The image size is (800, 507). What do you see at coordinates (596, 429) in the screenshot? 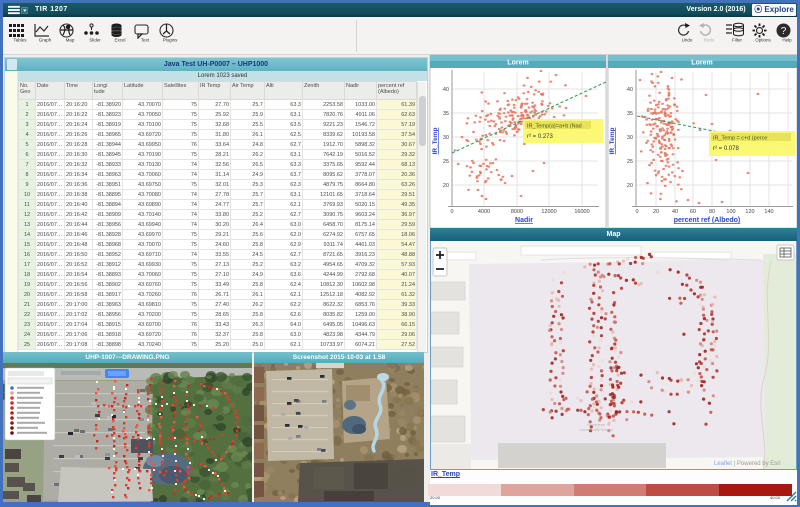
I see `svg-text: Community School` at bounding box center [596, 429].